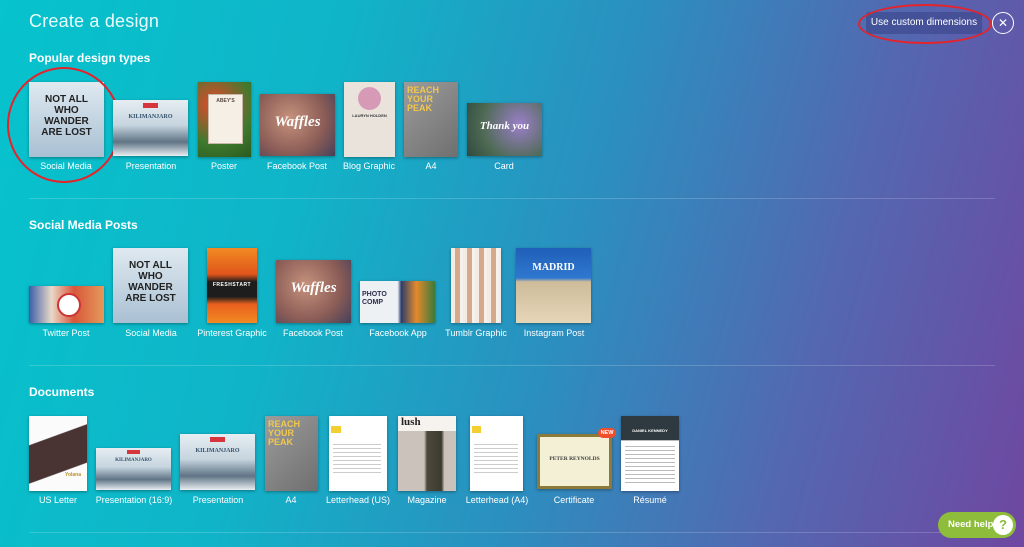 Image resolution: width=1024 pixels, height=547 pixels. Describe the element at coordinates (497, 500) in the screenshot. I see `design-type-label: Letterhead (A4)` at that location.